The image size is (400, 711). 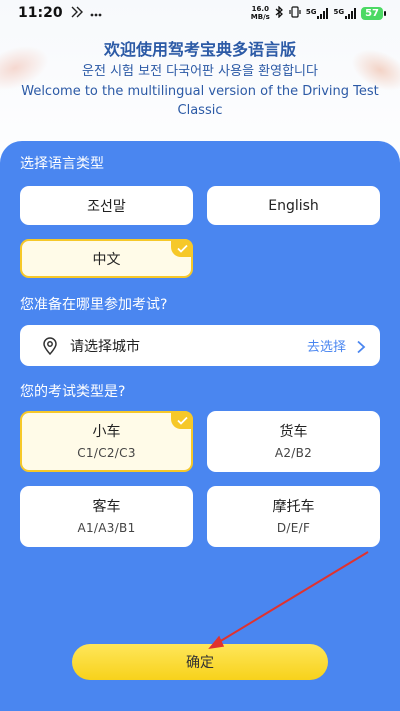 I want to click on exam-type-section-title: 您的考试类型是?, so click(x=73, y=392).